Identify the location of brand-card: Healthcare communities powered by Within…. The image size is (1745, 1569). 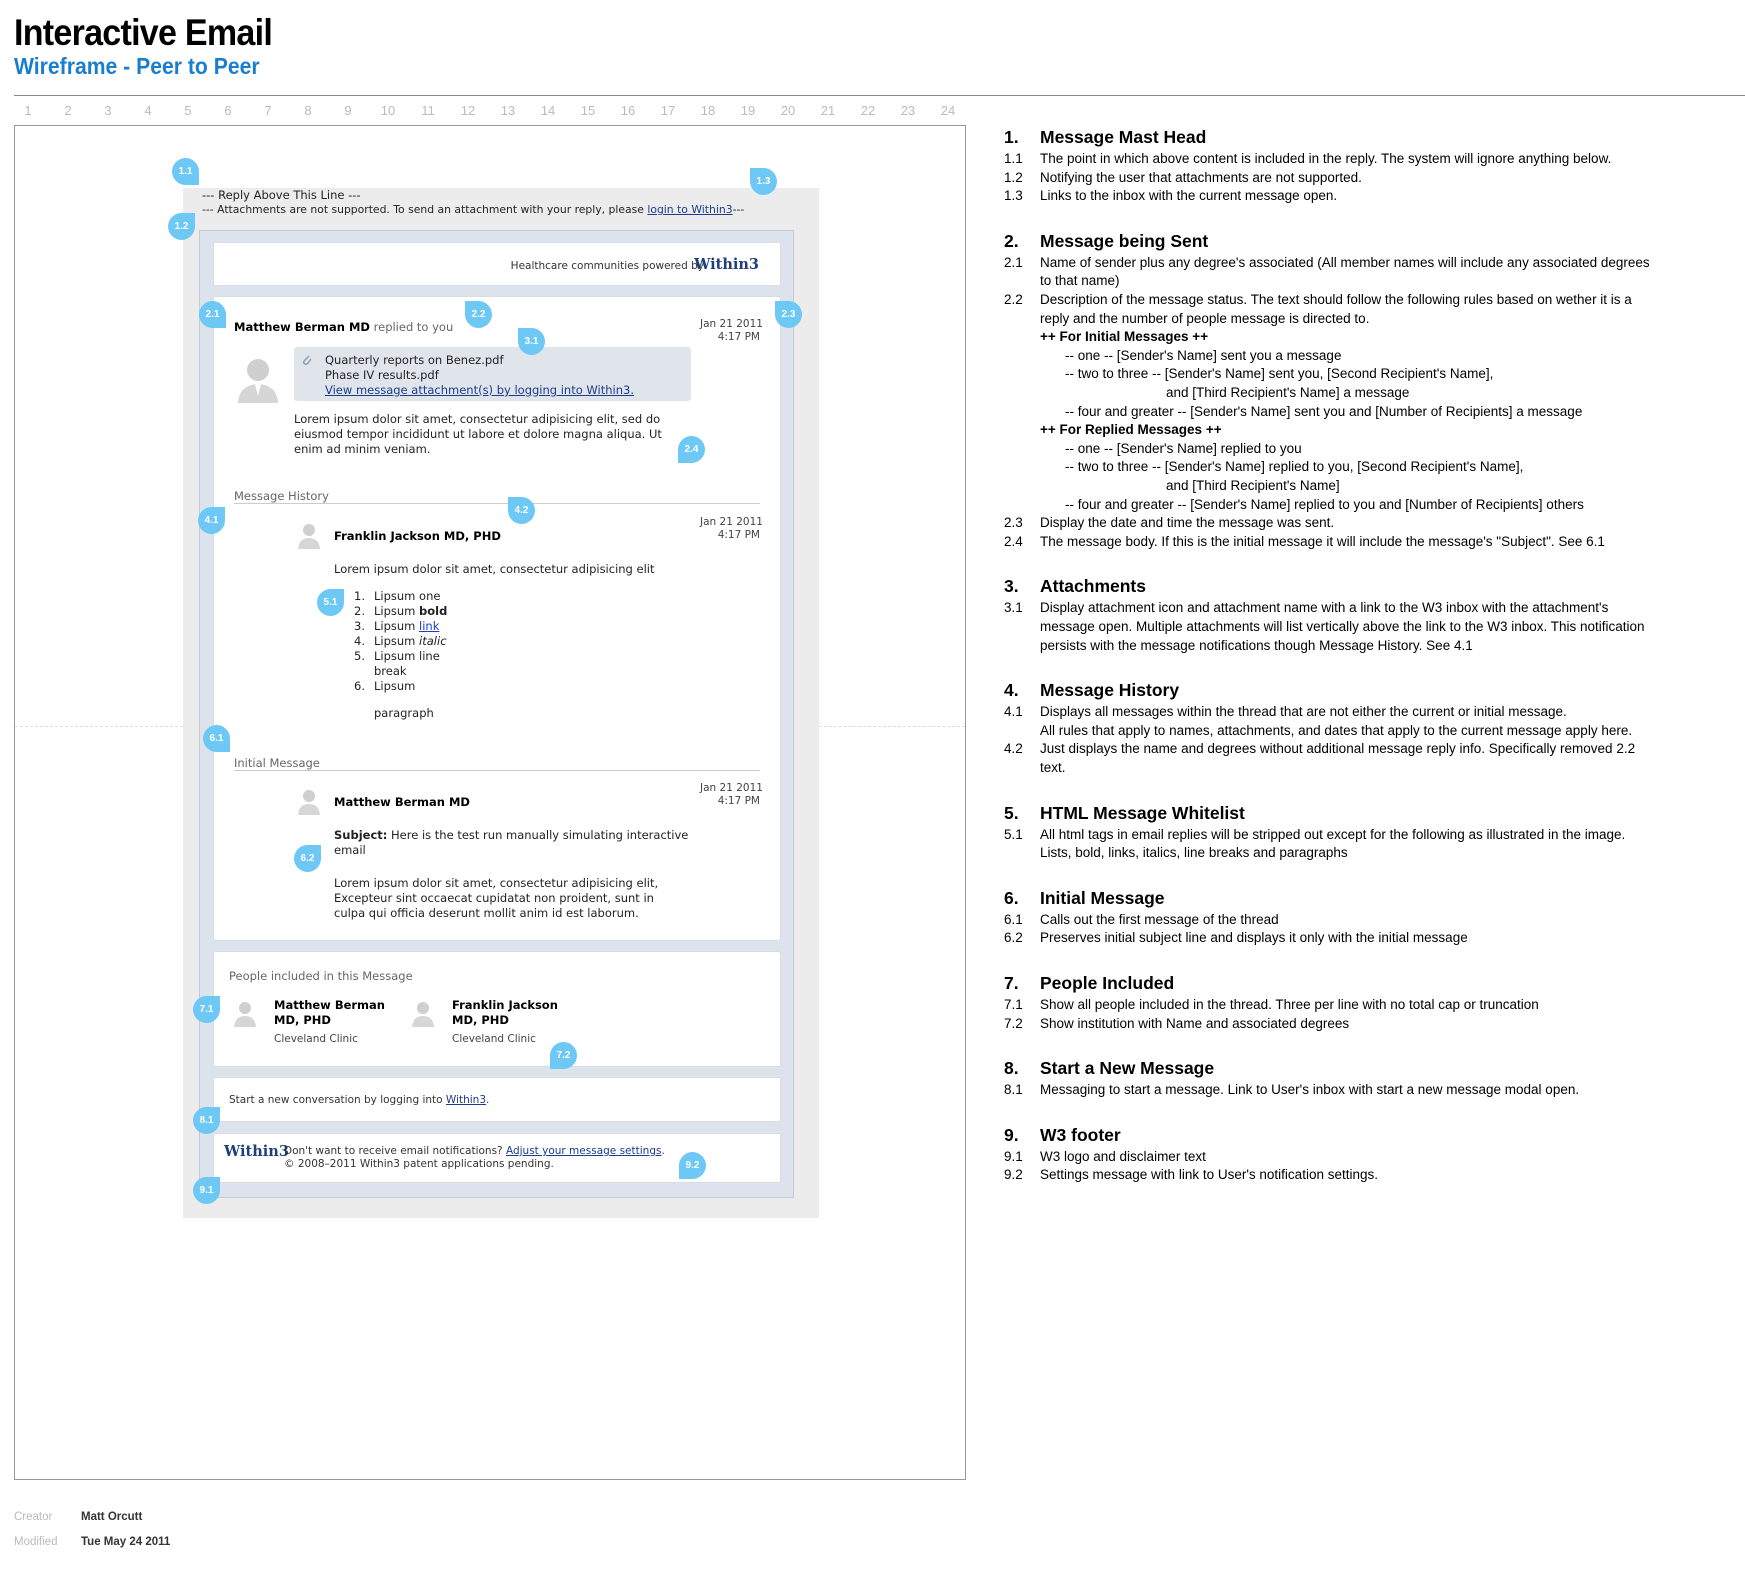
(497, 264).